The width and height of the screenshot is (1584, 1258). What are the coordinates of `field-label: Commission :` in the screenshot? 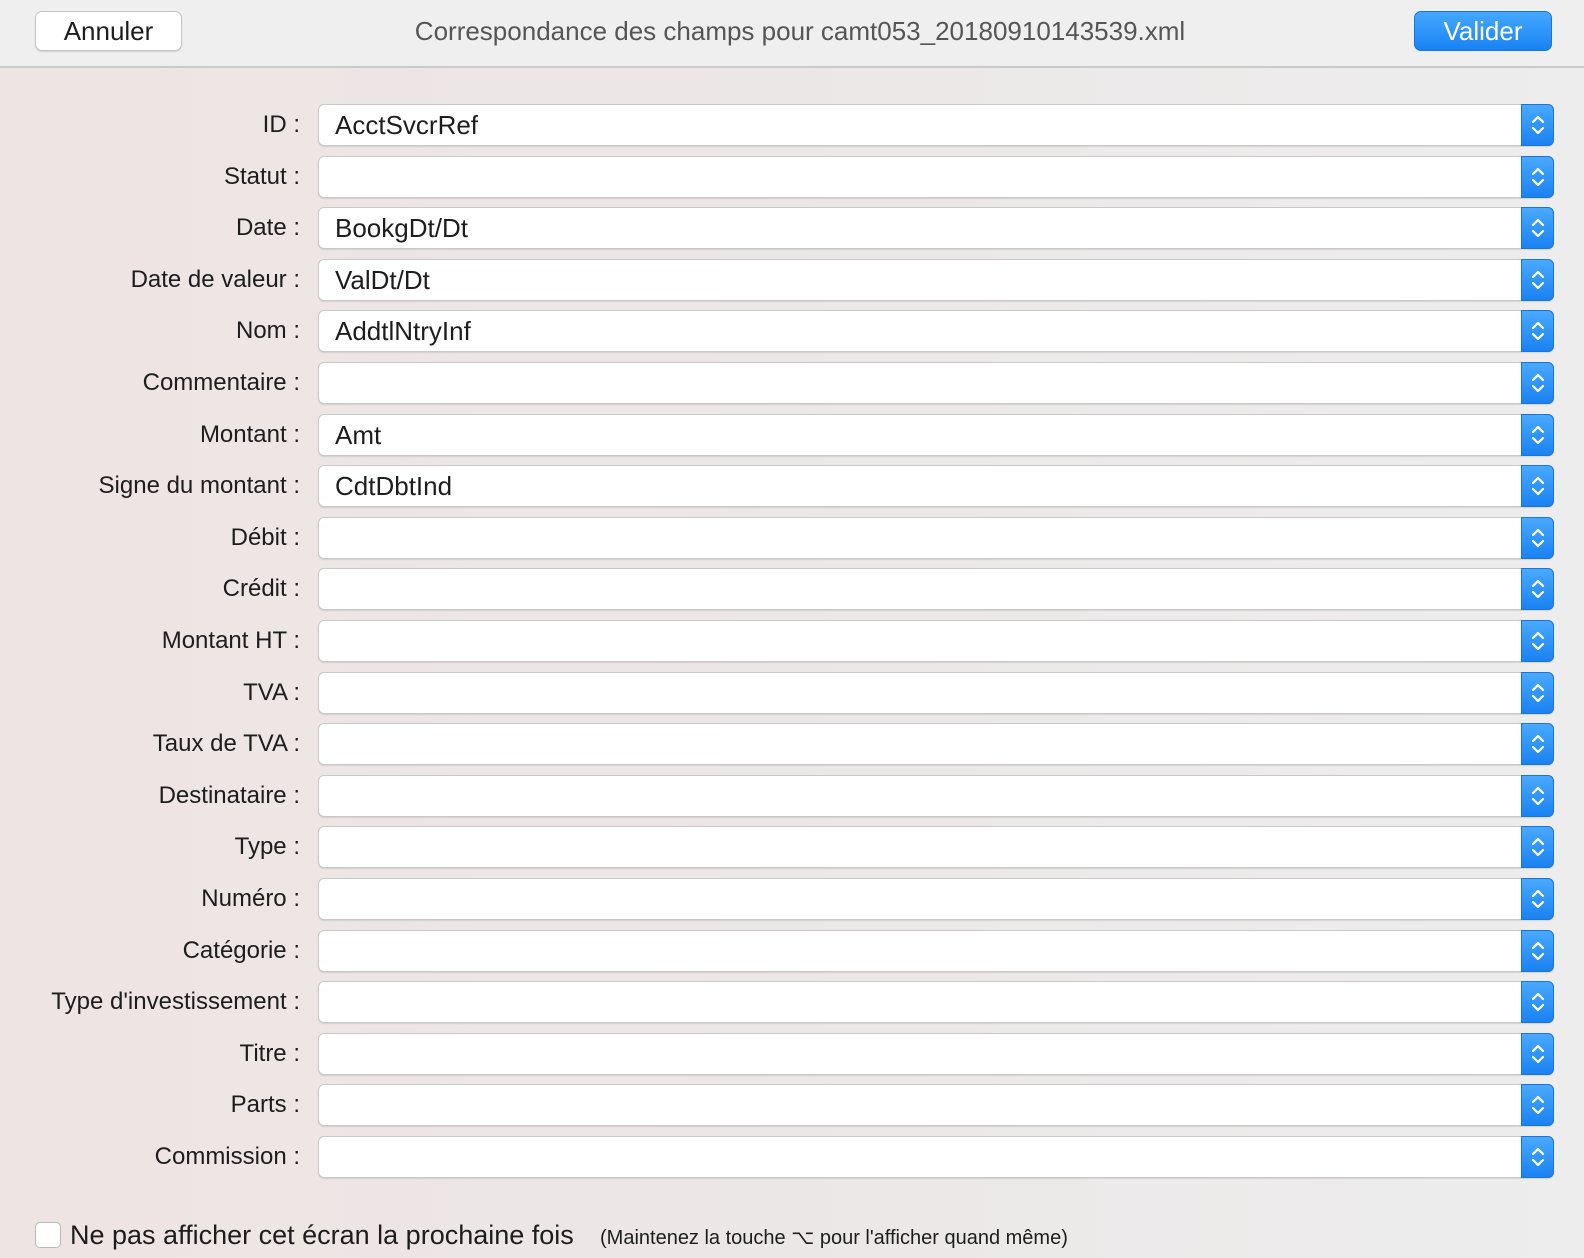 It's located at (227, 1156).